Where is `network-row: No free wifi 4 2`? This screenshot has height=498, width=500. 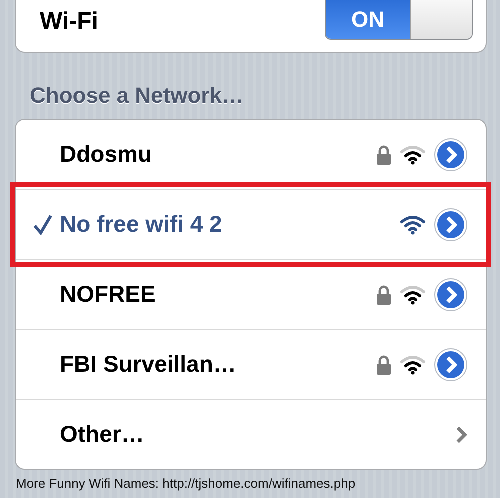
network-row: No free wifi 4 2 is located at coordinates (251, 224).